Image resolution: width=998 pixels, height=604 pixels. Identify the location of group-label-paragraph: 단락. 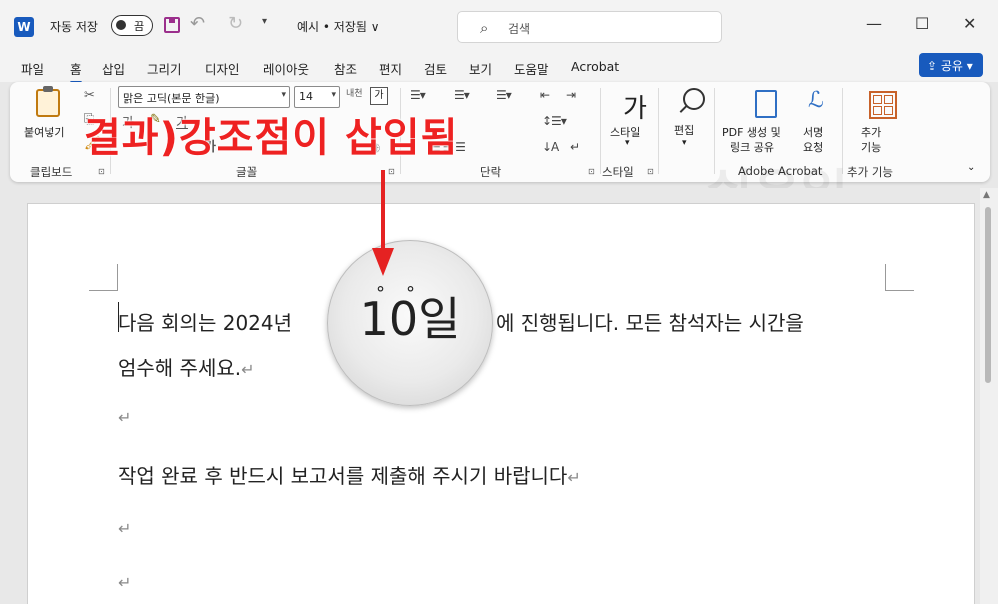
(491, 172).